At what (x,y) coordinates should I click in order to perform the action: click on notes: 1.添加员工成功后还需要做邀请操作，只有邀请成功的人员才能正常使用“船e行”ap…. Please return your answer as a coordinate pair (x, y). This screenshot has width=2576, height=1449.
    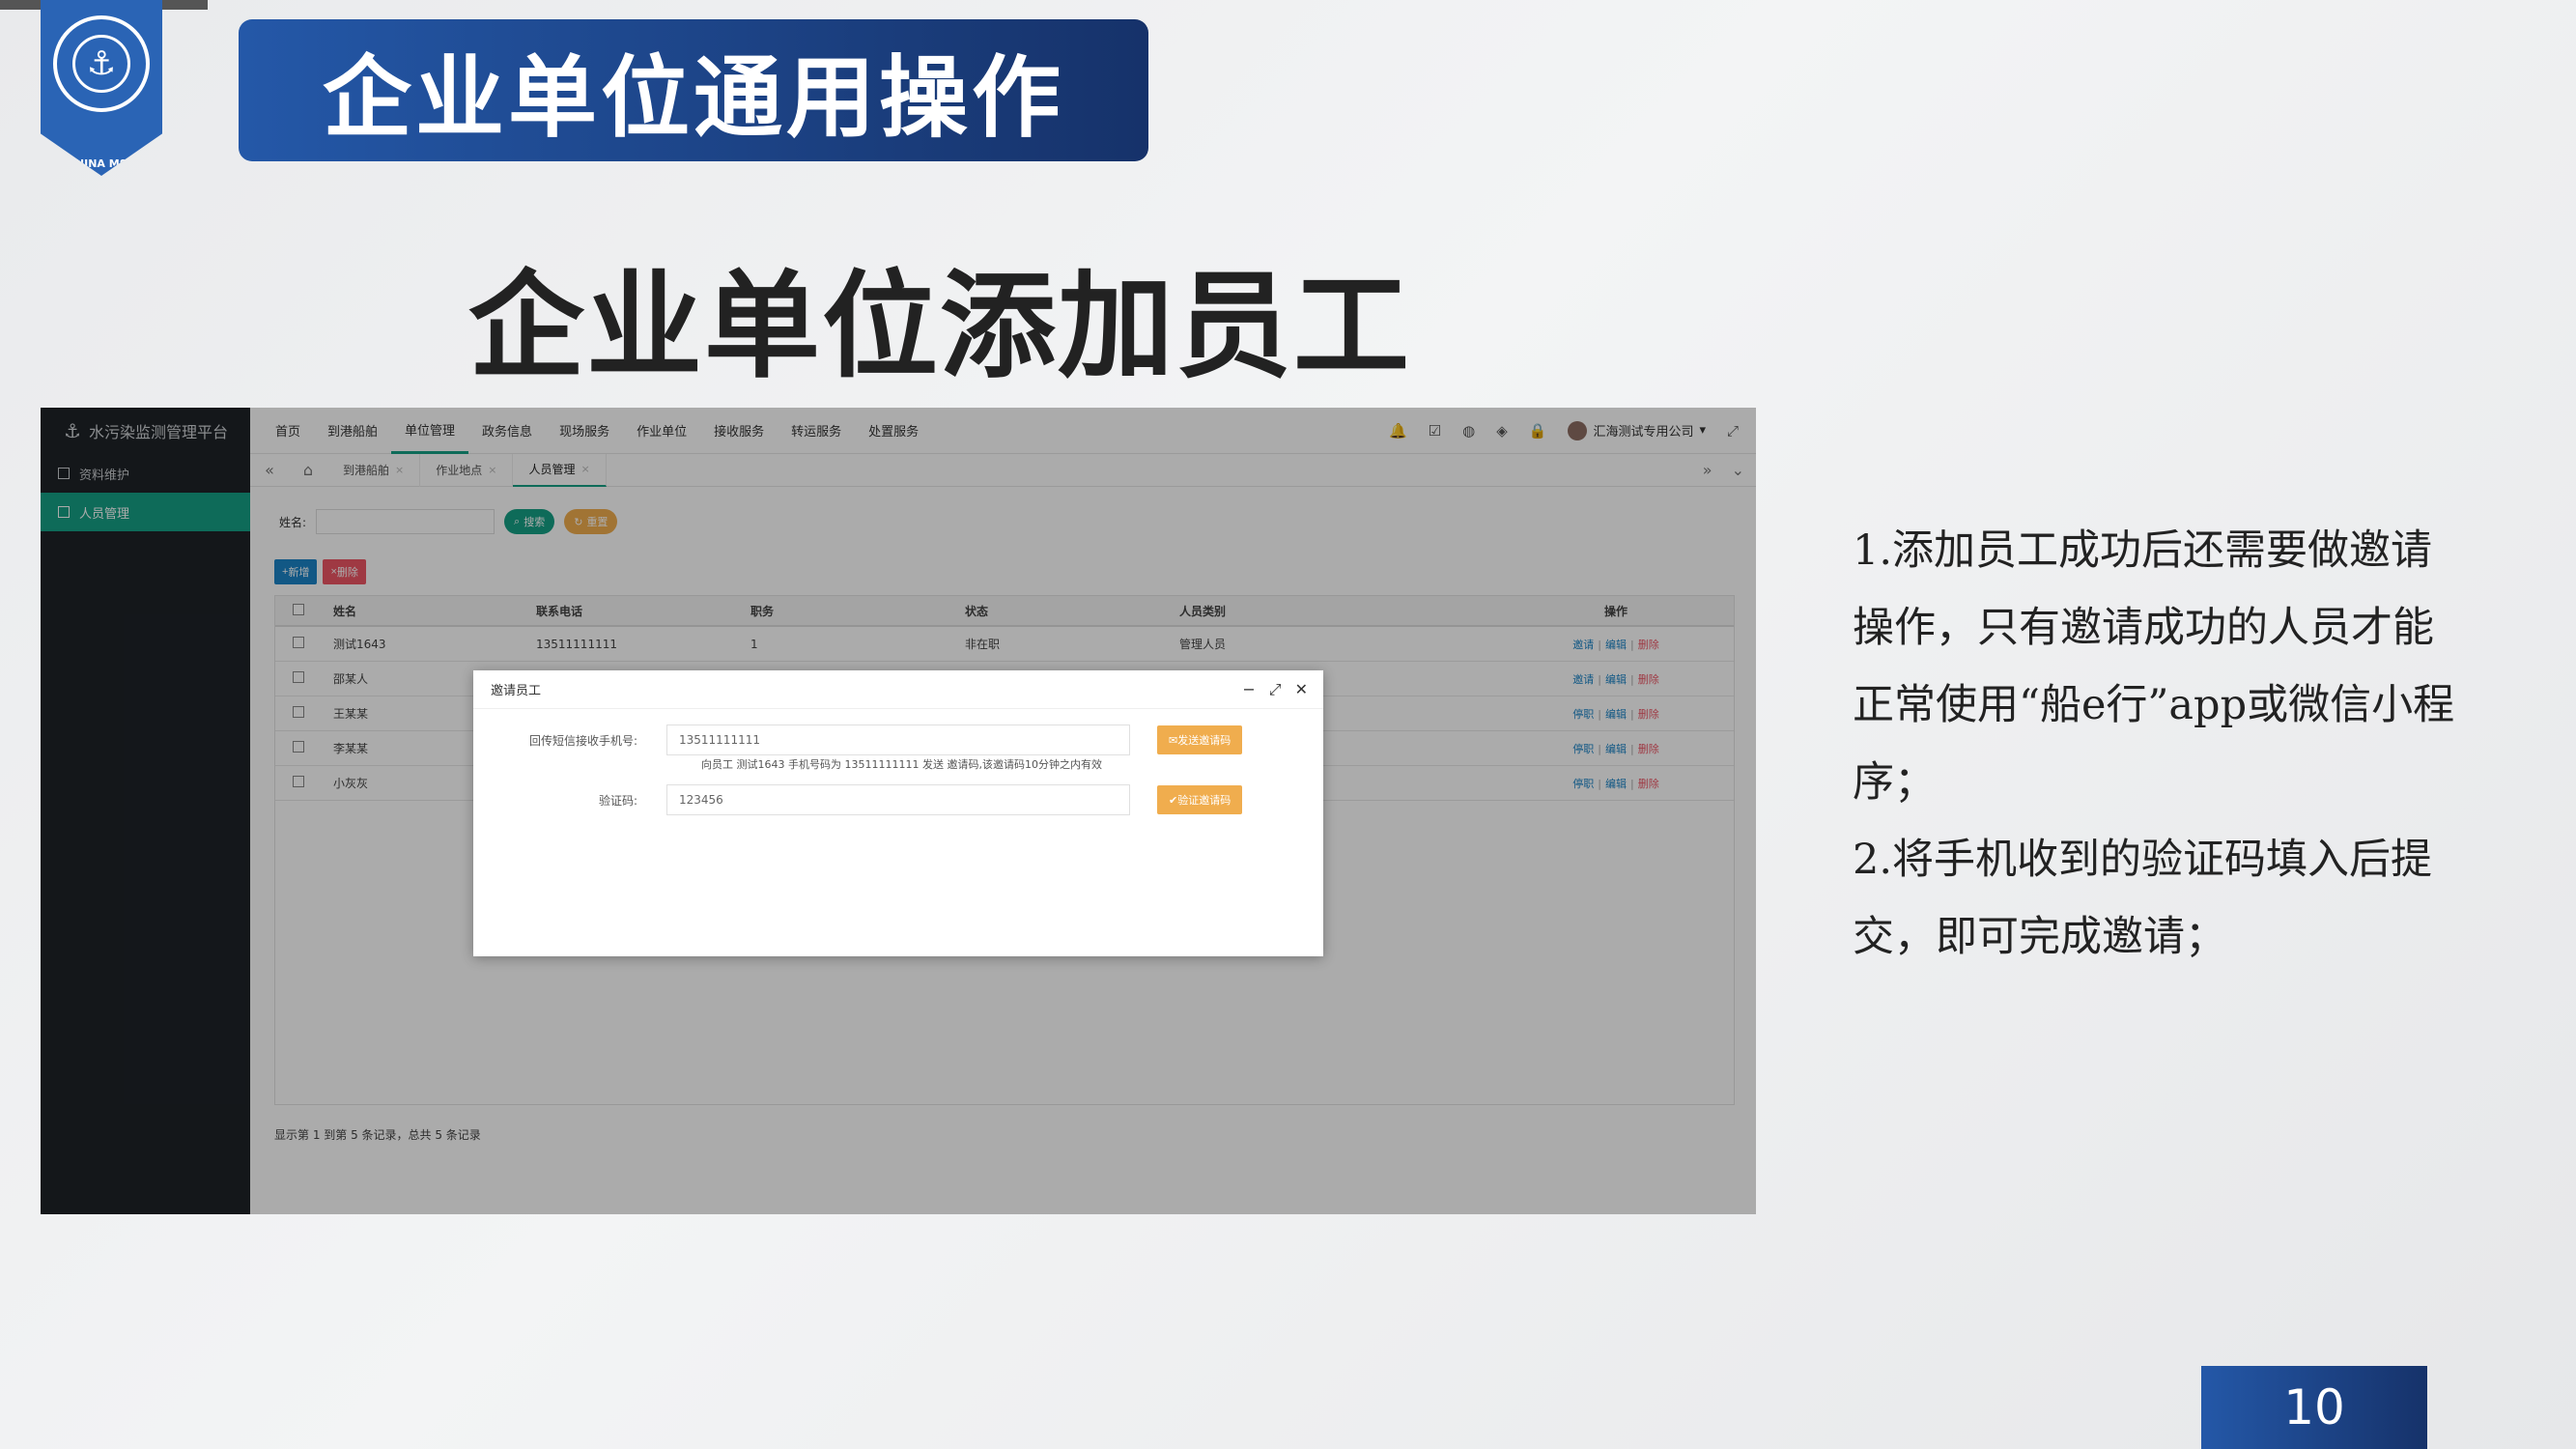
    Looking at the image, I should click on (2162, 744).